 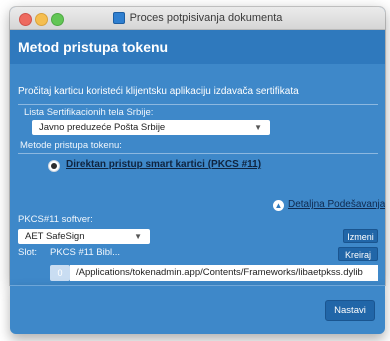 I want to click on software-label: PKCS#11 softver:, so click(x=55, y=219).